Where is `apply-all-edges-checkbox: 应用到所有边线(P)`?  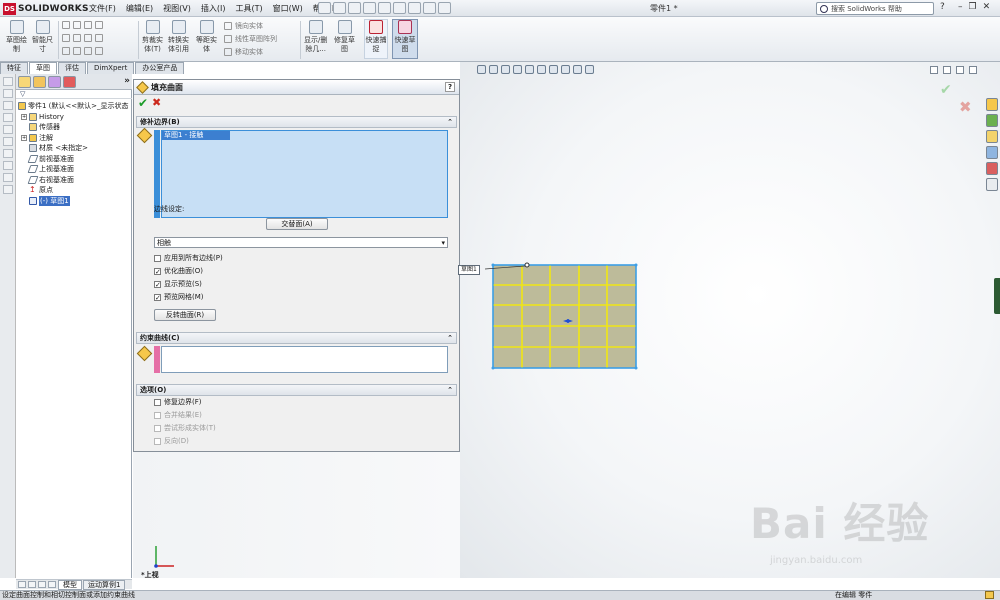 apply-all-edges-checkbox: 应用到所有边线(P) is located at coordinates (188, 258).